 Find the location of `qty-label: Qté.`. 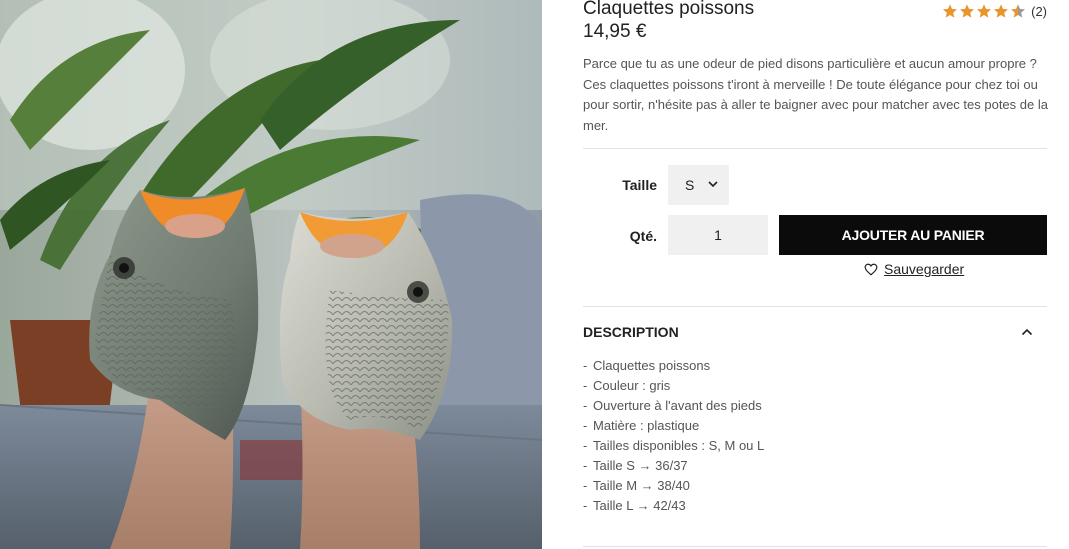

qty-label: Qté. is located at coordinates (643, 236).